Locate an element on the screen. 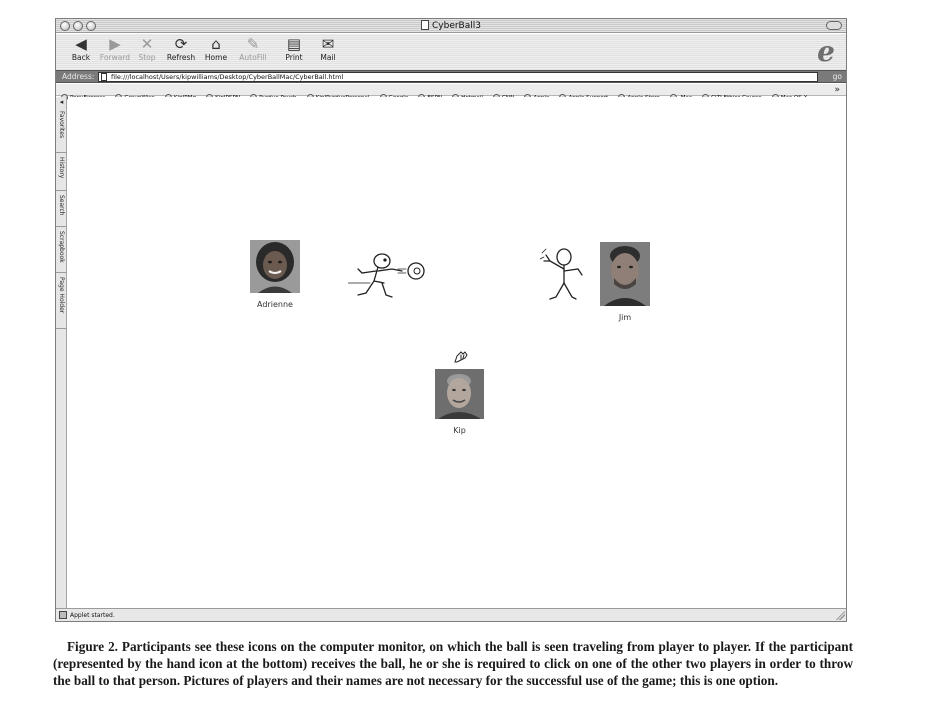 This screenshot has width=950, height=720. avatar-kip is located at coordinates (459, 394).